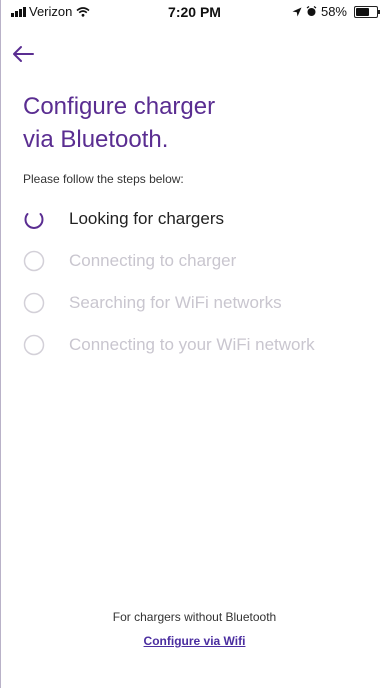  I want to click on battery-percentage: 58%, so click(333, 11).